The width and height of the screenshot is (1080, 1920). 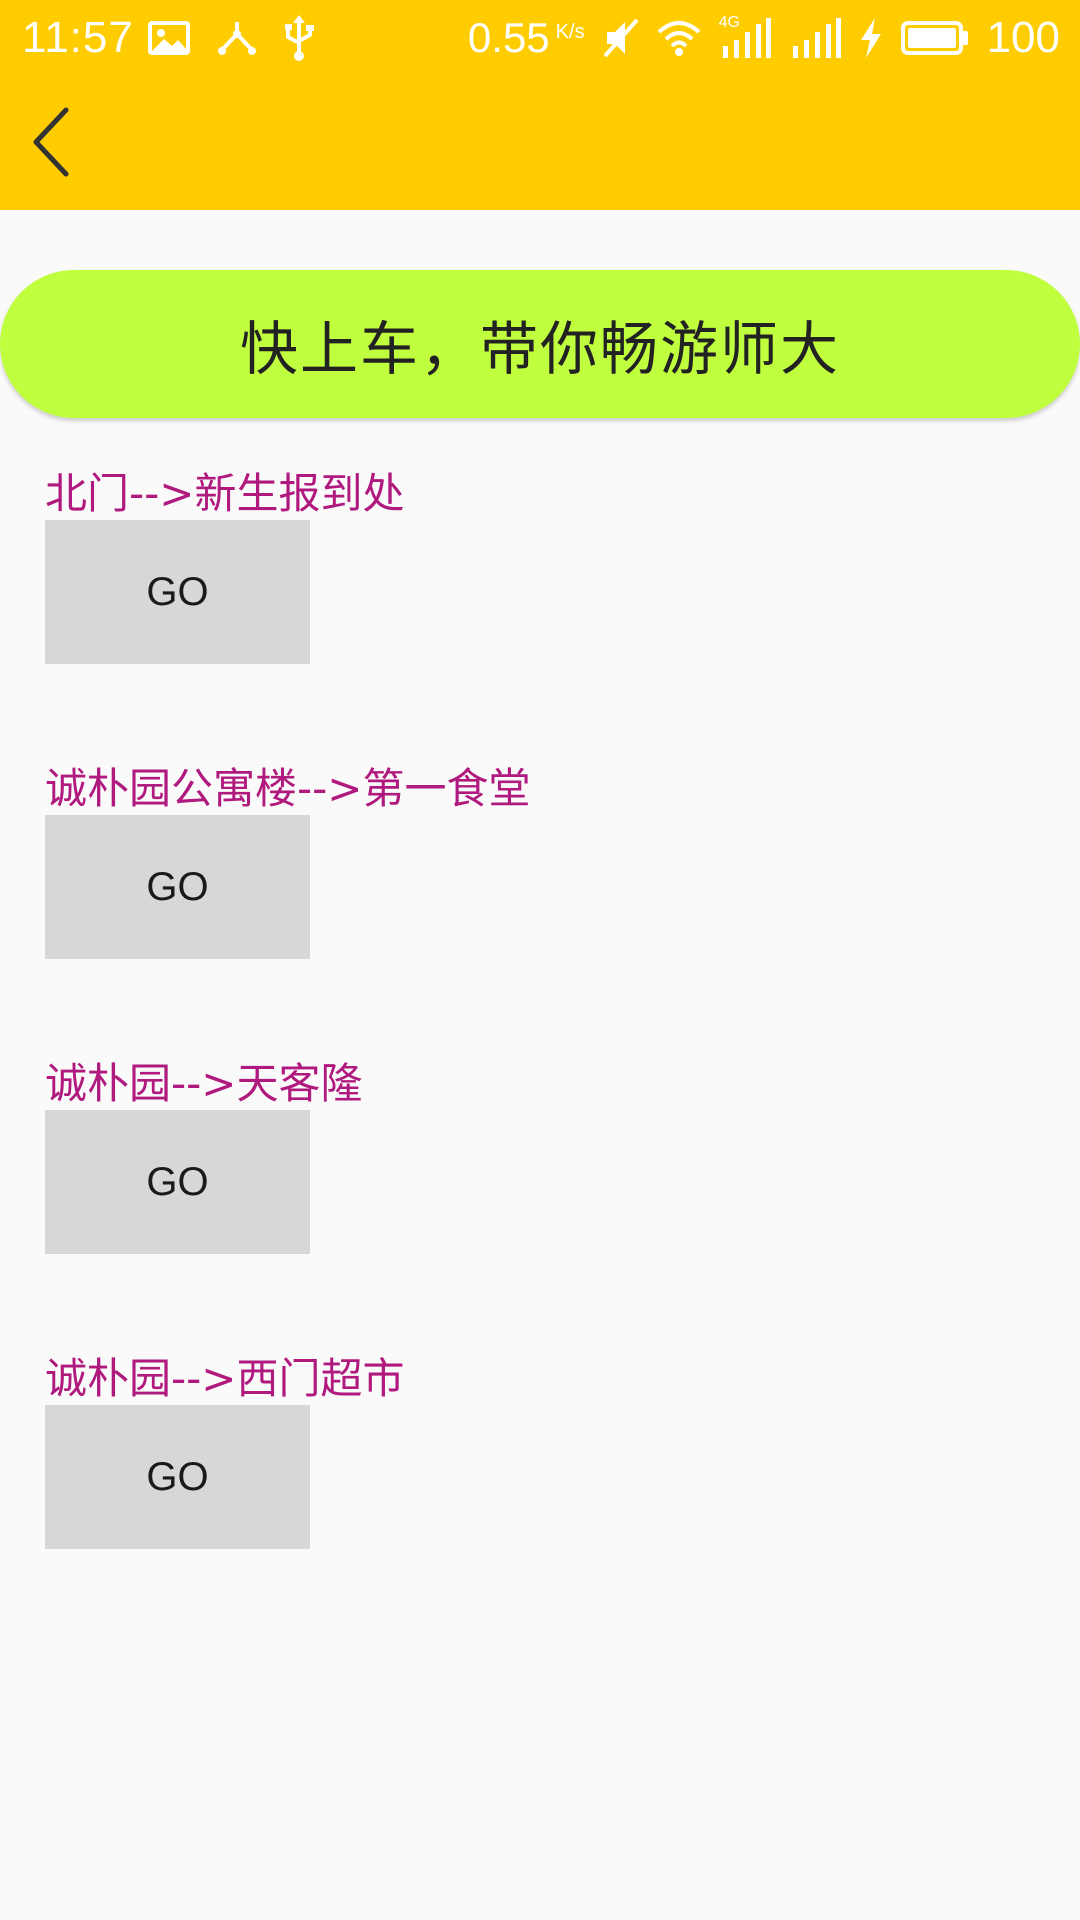 I want to click on route-label: 诚朴园-->天客隆, so click(x=204, y=1083).